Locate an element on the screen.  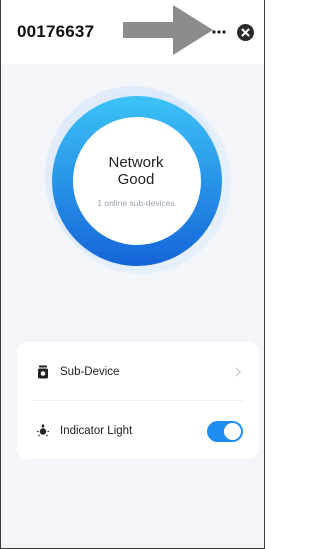
header-bar: 00176637 is located at coordinates (132, 32).